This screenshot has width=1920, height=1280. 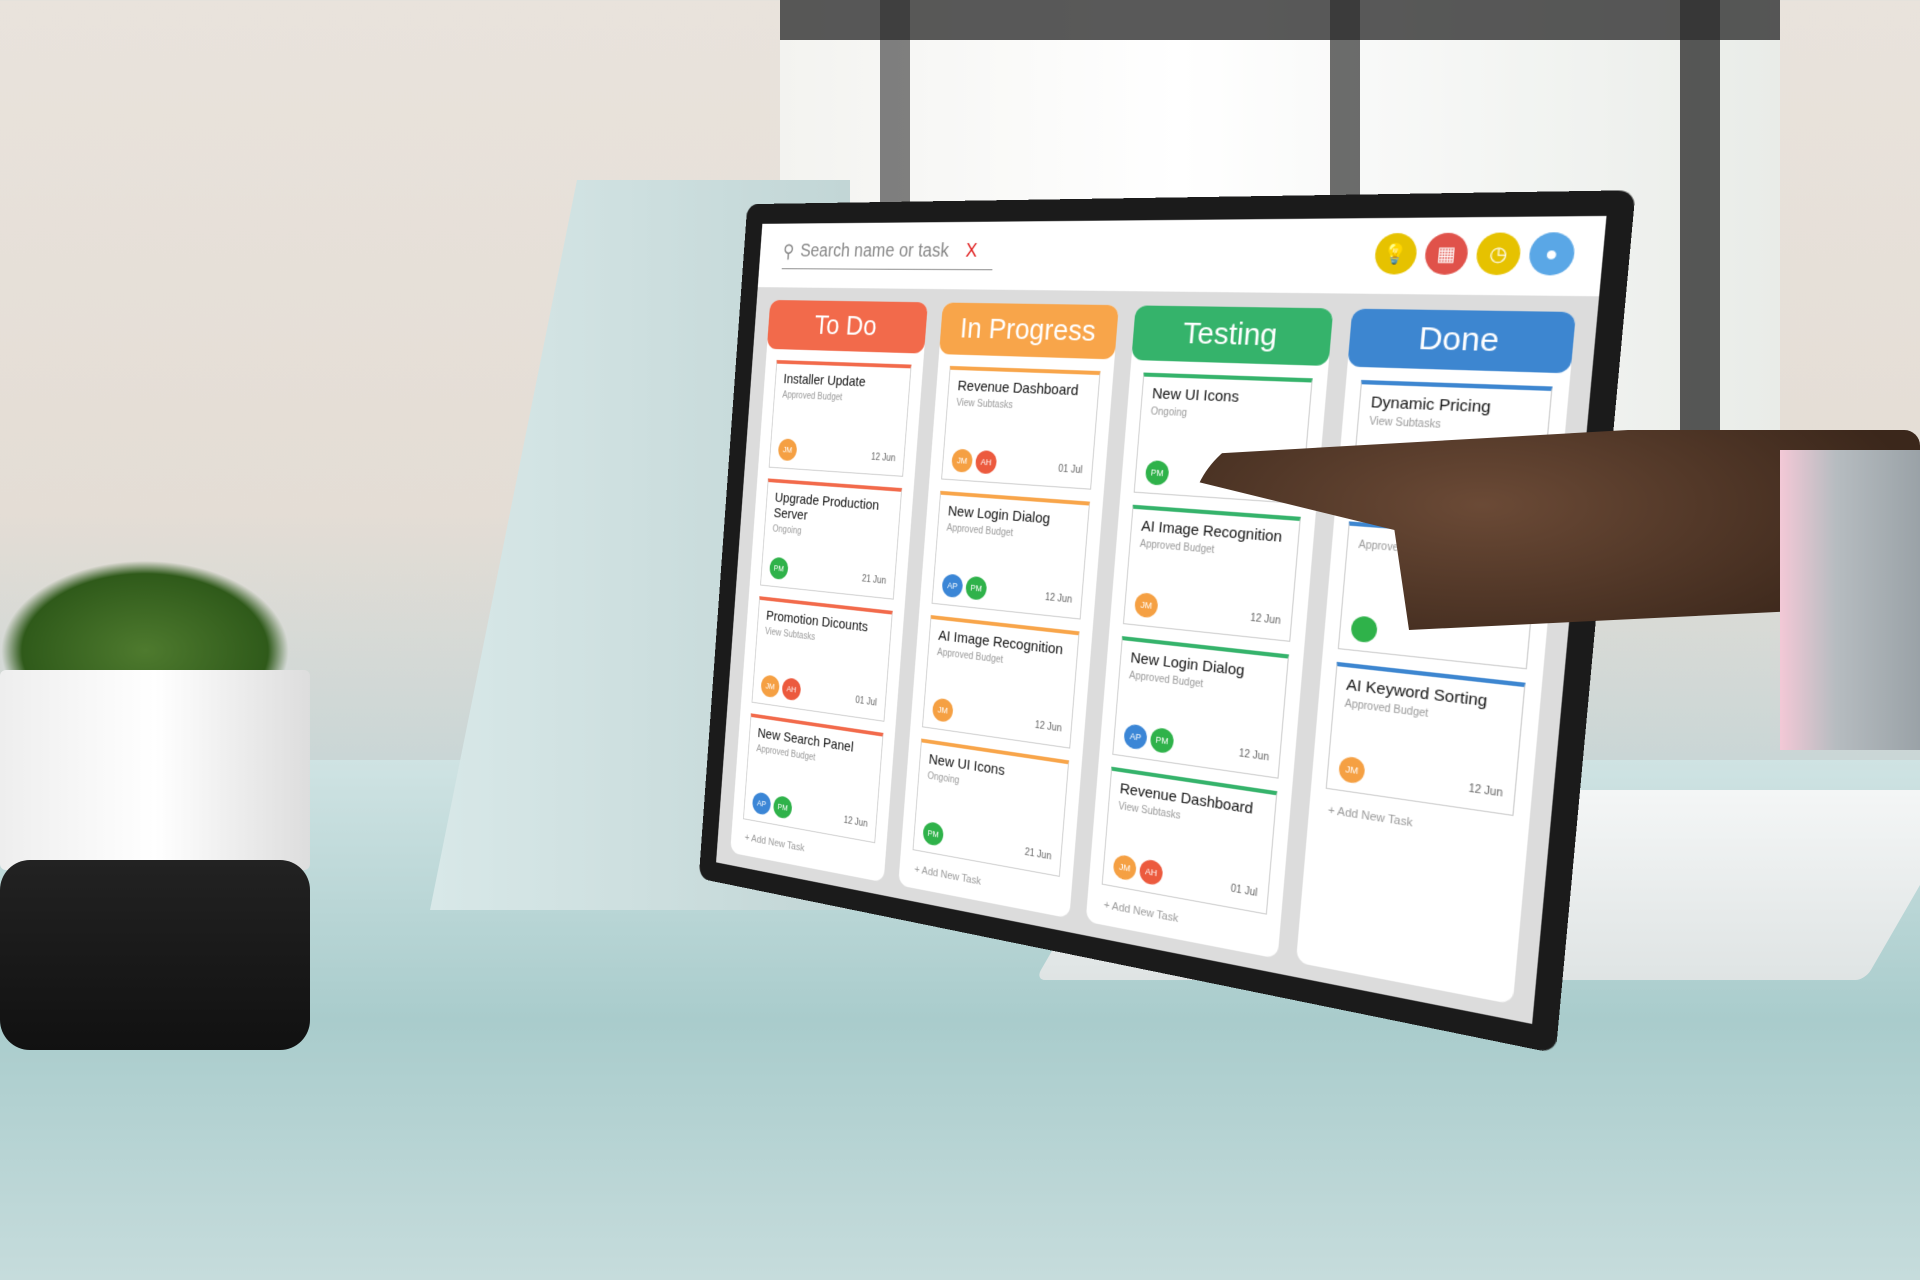 I want to click on task-title: New UI Icons, so click(x=1195, y=395).